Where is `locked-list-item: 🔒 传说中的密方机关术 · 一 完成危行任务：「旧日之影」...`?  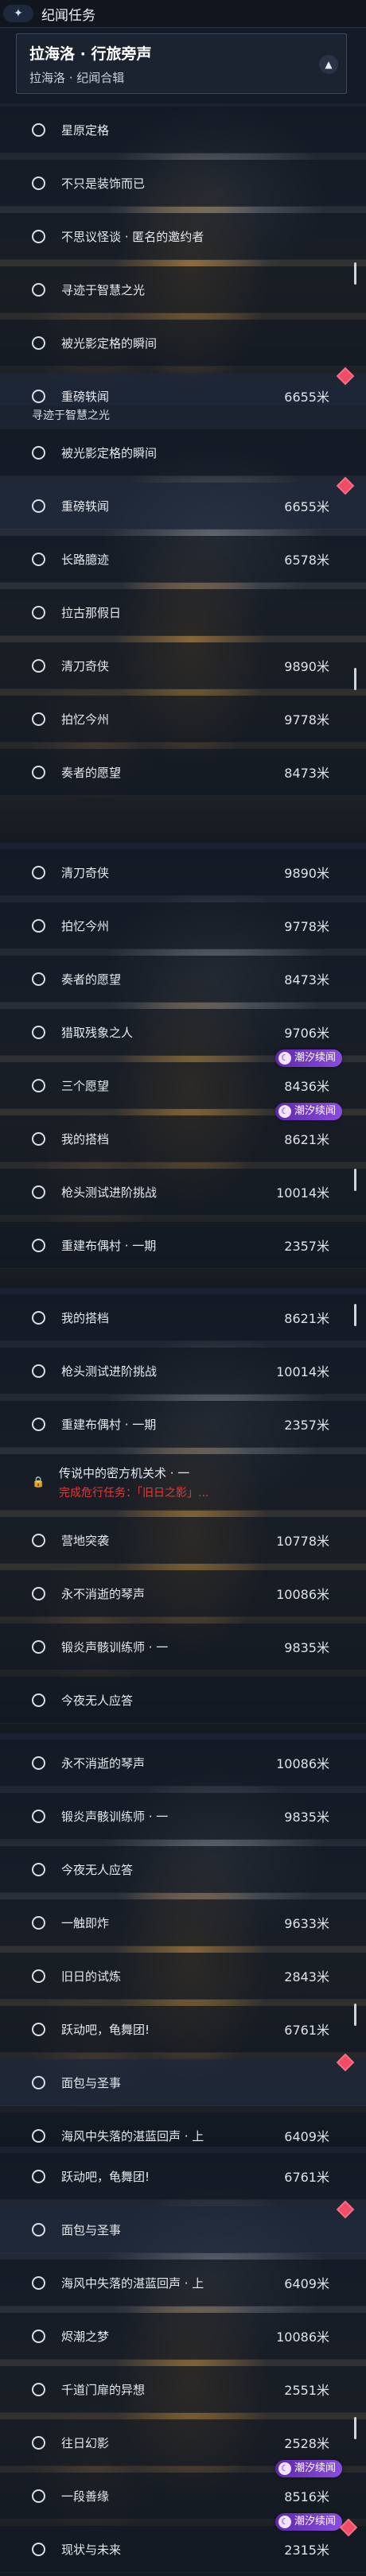
locked-list-item: 🔒 传说中的密方机关术 · 一 完成危行任务：「旧日之影」... is located at coordinates (183, 1483).